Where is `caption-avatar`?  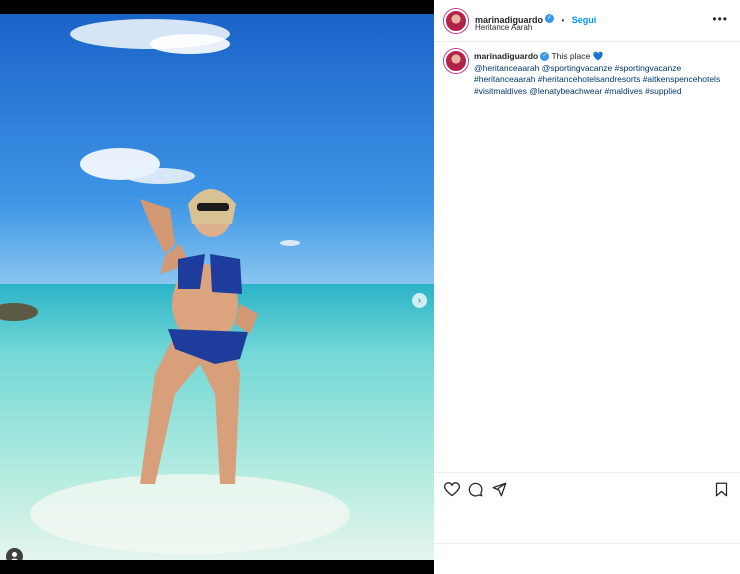
caption-avatar is located at coordinates (456, 61).